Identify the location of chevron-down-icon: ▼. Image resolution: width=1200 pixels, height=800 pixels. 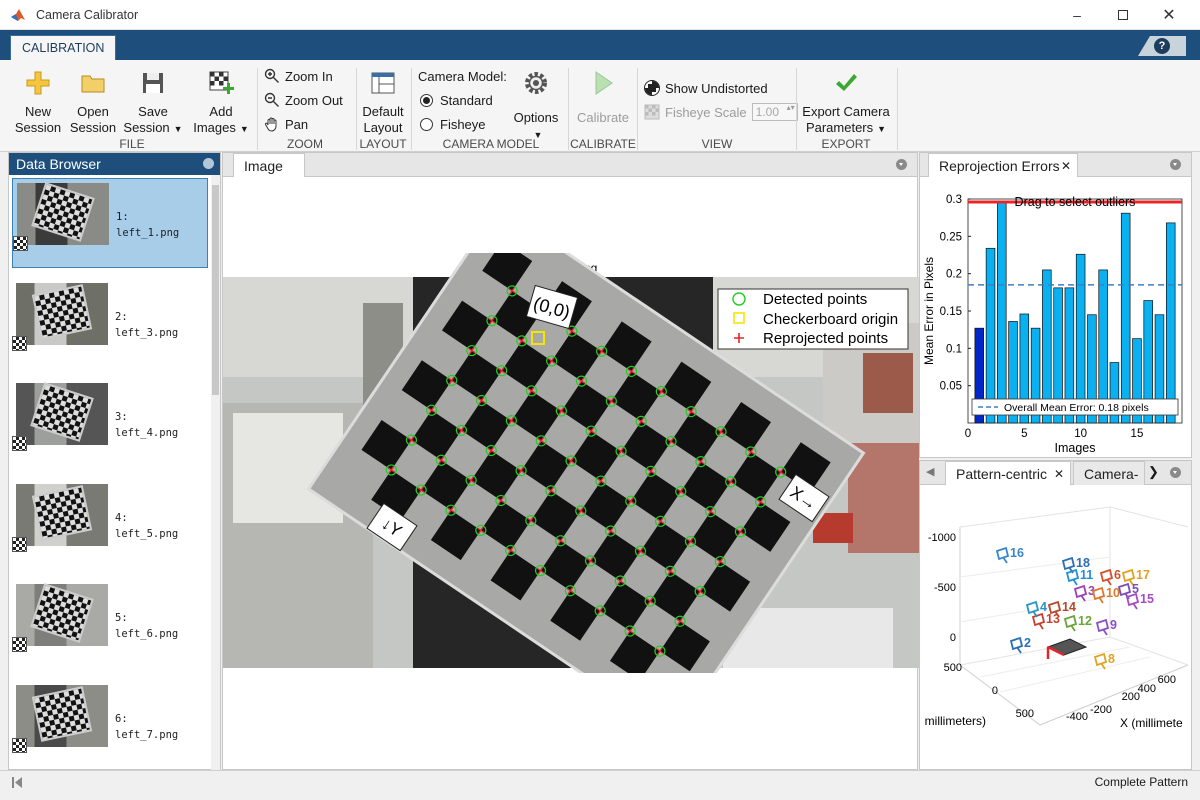
(882, 129).